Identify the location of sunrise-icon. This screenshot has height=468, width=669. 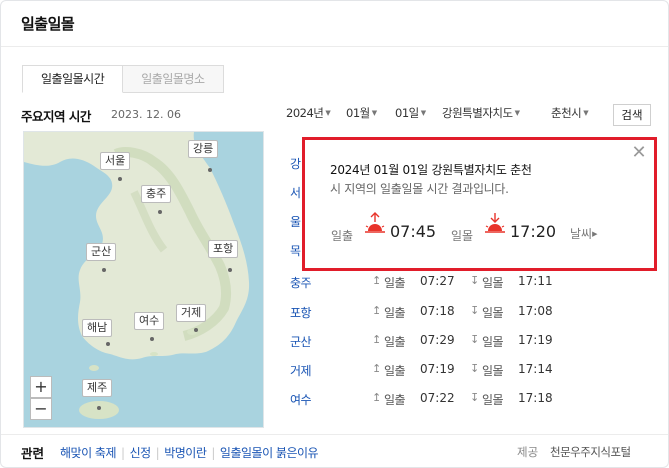
(375, 222).